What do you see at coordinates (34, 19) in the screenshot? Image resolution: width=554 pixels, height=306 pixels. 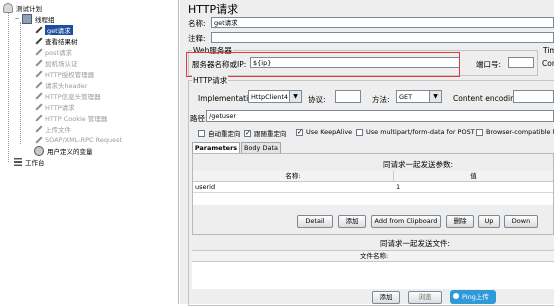 I see `tree-item-thread-group: − 线程组` at bounding box center [34, 19].